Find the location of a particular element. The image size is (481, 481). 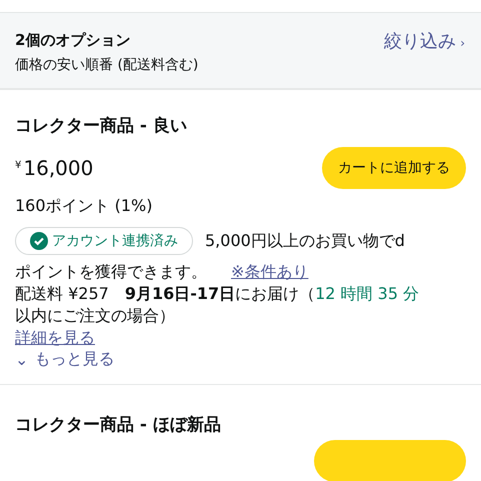

account-linked-badge: アカウント連携済み is located at coordinates (104, 241).